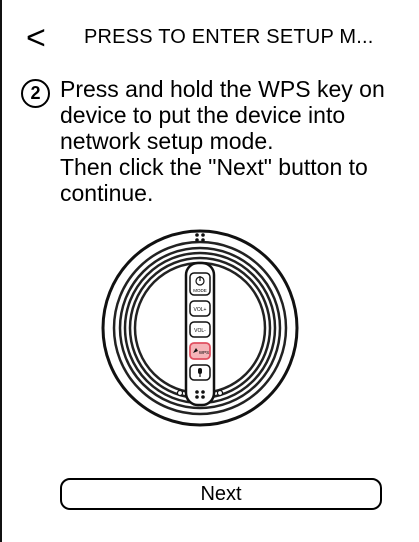 This screenshot has height=542, width=419. I want to click on svg-text: VOL-, so click(200, 331).